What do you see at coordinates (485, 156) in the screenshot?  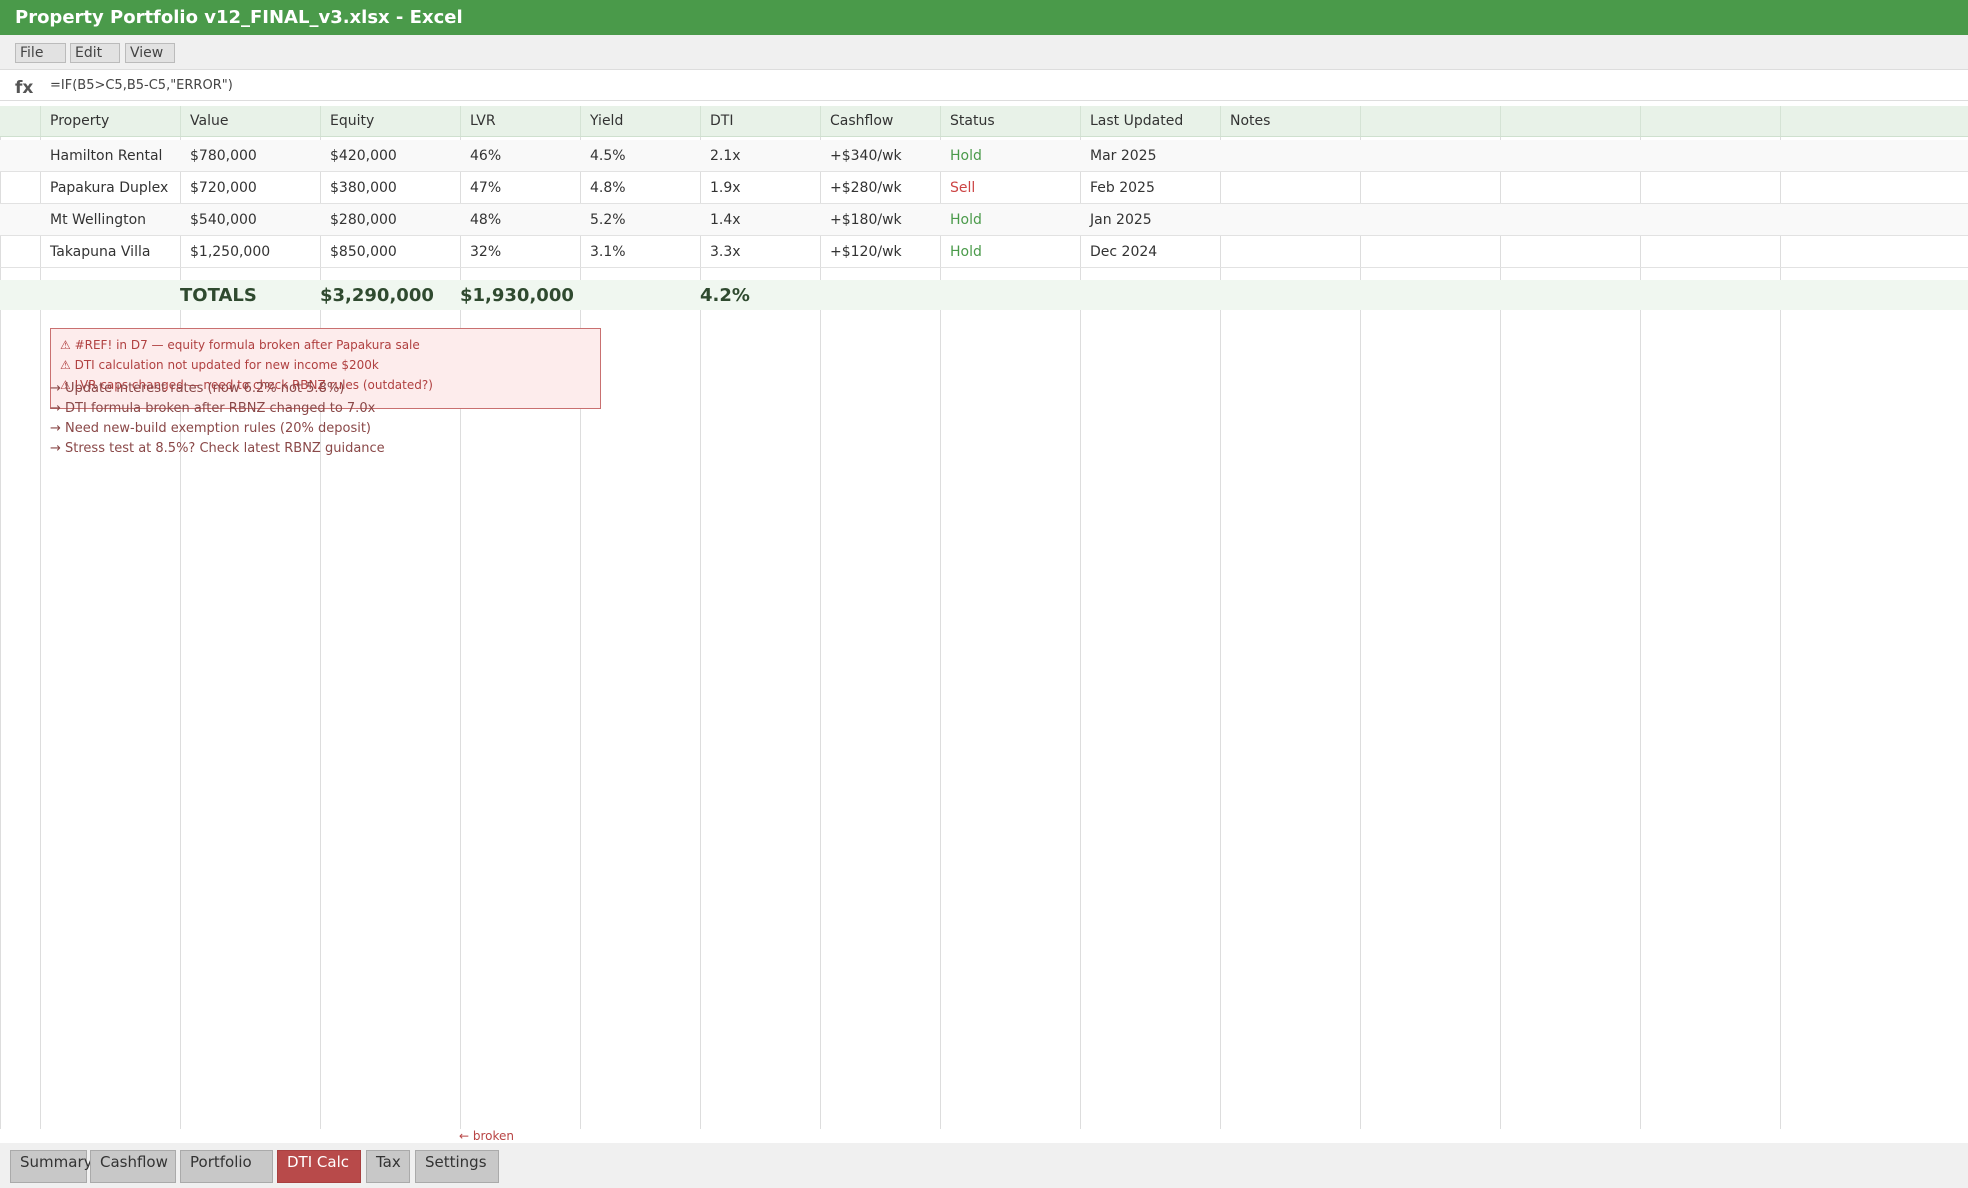 I see `cell-lvr: 46%` at bounding box center [485, 156].